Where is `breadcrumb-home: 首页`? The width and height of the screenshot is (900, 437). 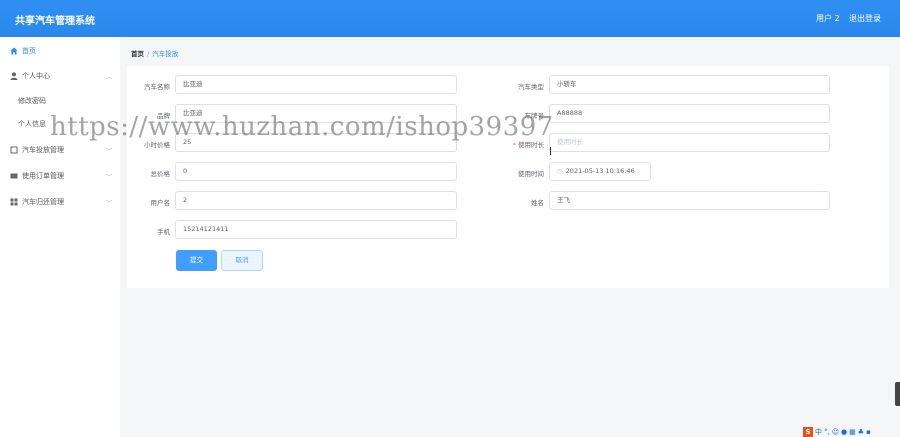 breadcrumb-home: 首页 is located at coordinates (137, 54).